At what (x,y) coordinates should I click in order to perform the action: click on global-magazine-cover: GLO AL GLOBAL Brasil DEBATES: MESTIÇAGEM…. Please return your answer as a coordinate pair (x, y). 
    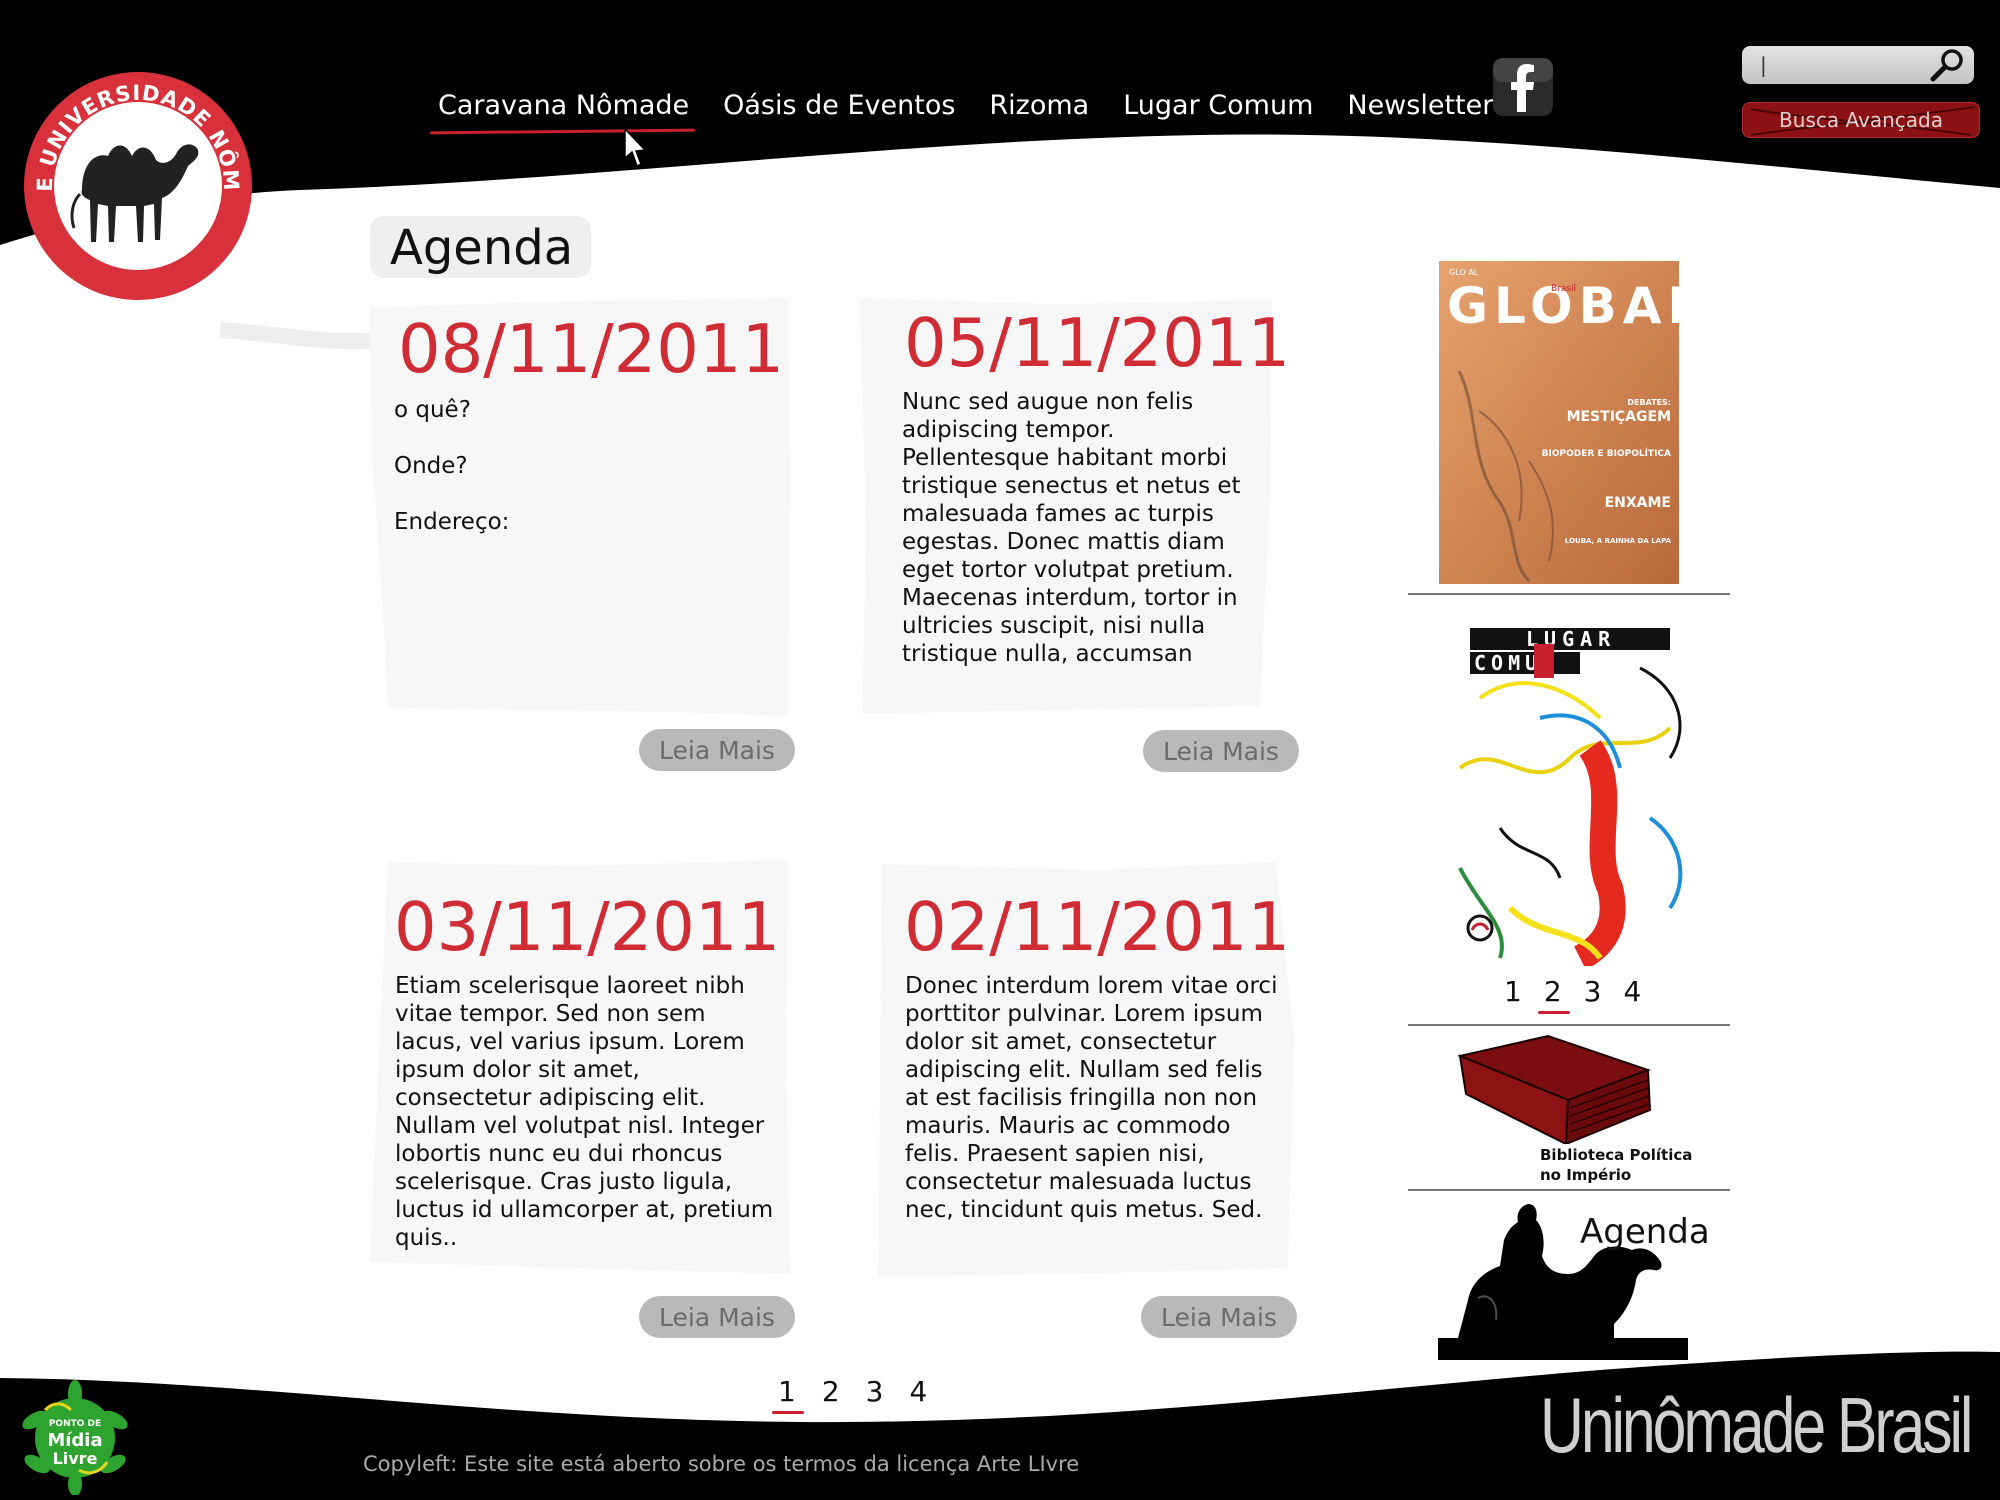
    Looking at the image, I should click on (1559, 422).